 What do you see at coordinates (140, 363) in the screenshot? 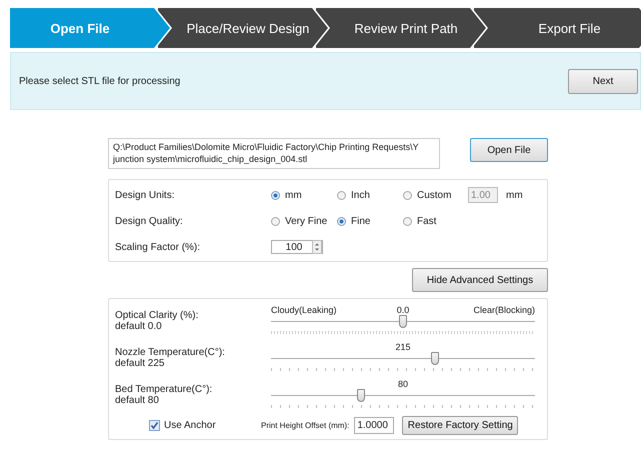
I see `default-value: default 225` at bounding box center [140, 363].